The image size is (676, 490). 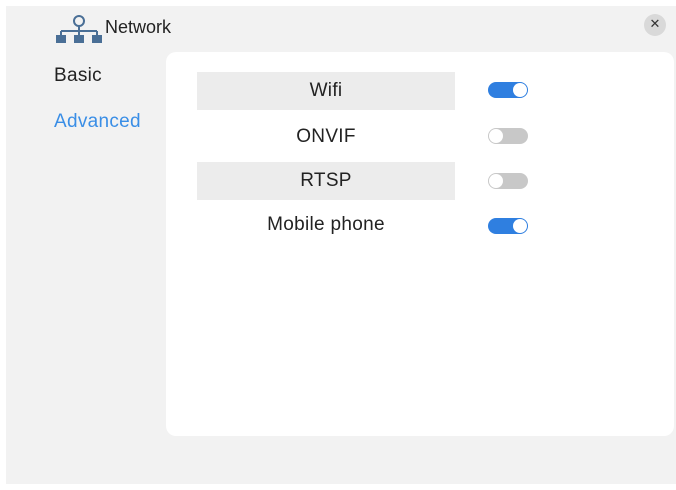 I want to click on sidebar-item-advanced: Advanced, so click(x=97, y=122).